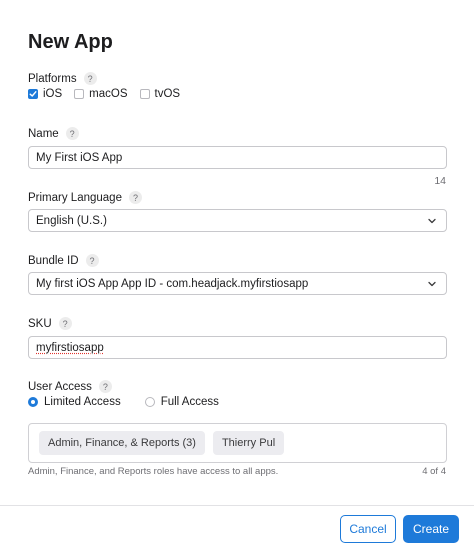  Describe the element at coordinates (71, 220) in the screenshot. I see `primary-language-value: English (U.S.)` at that location.